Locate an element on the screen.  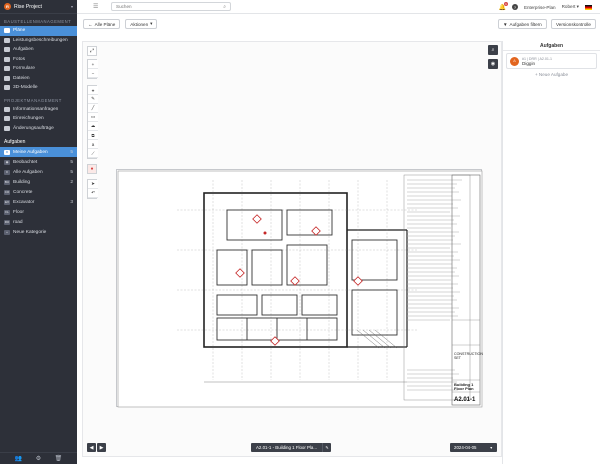
visibility-eye-icon: ◉ is located at coordinates (493, 64).